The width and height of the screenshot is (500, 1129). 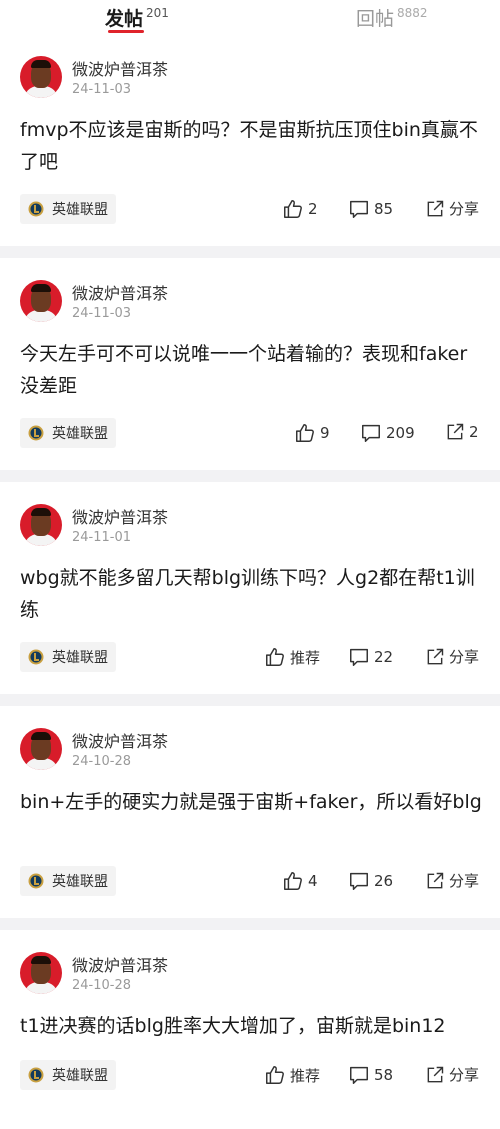 I want to click on comment-button: 58, so click(x=370, y=1075).